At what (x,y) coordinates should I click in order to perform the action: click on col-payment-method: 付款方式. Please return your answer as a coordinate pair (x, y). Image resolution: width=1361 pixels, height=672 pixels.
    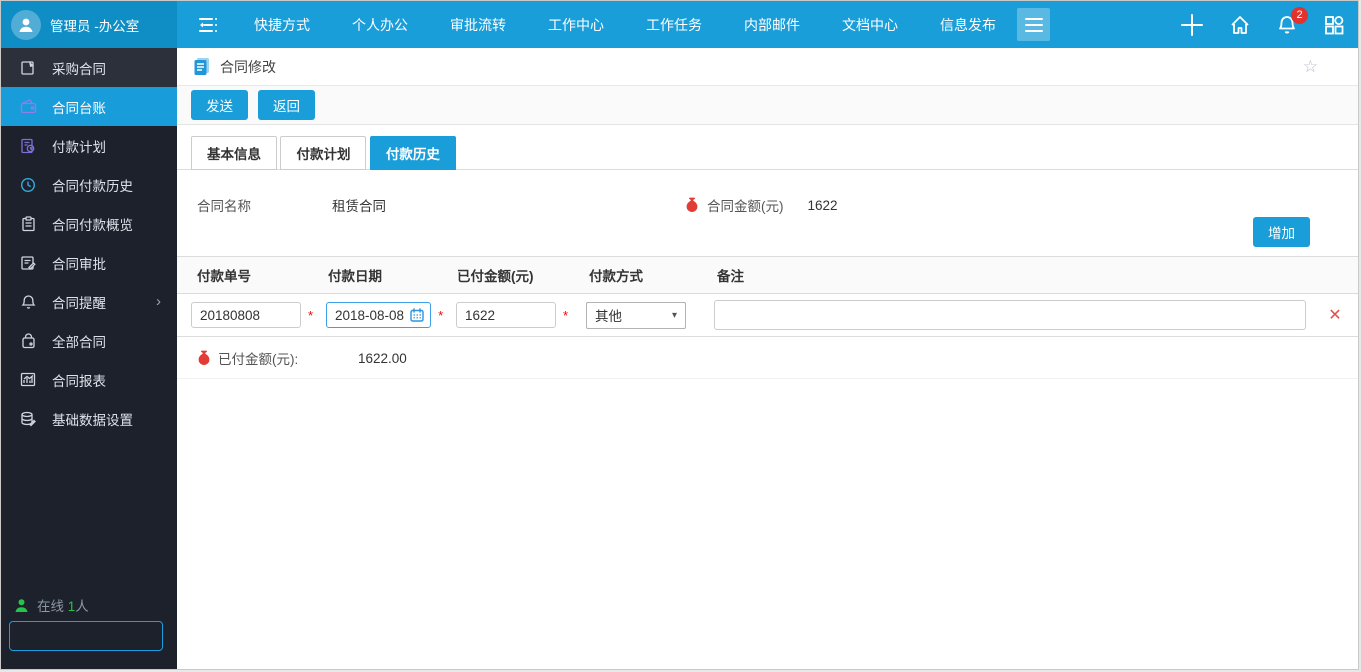
    Looking at the image, I should click on (616, 276).